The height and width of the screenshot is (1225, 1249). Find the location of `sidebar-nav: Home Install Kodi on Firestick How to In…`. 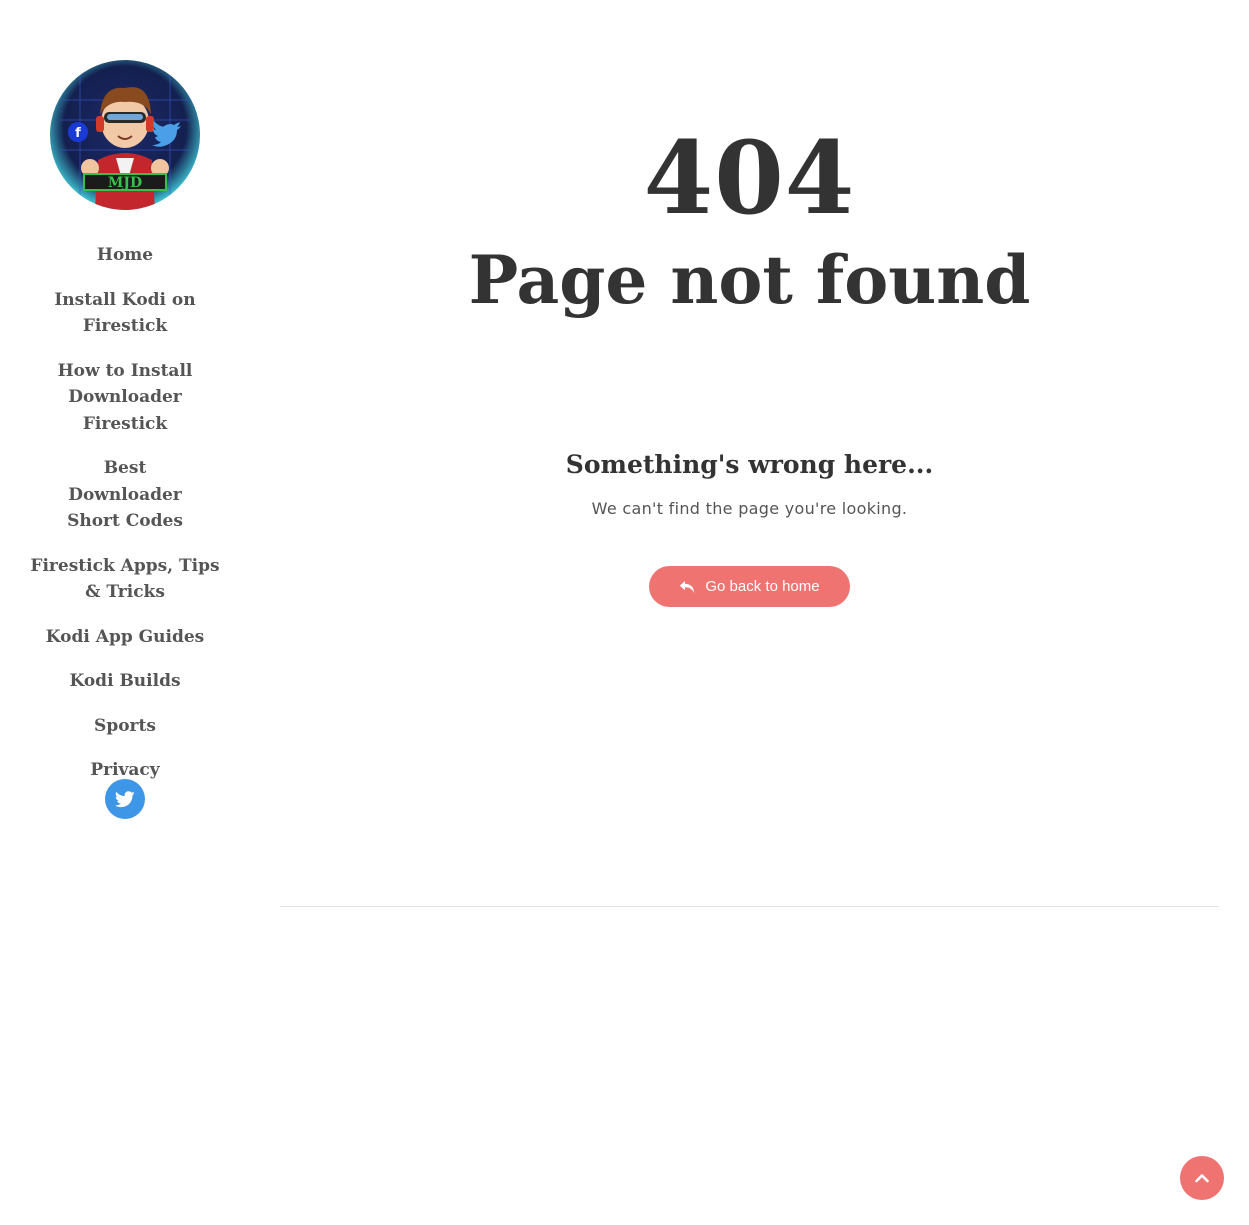

sidebar-nav: Home Install Kodi on Firestick How to In… is located at coordinates (125, 522).